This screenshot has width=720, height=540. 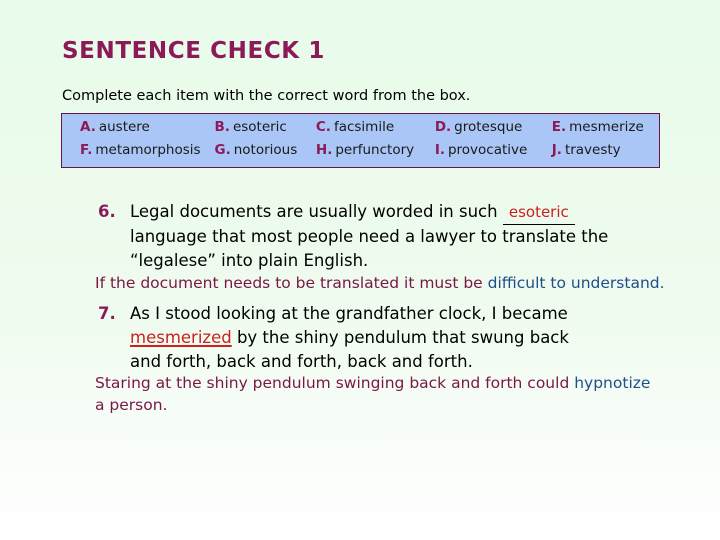 I want to click on question-6-student-answer-blue: difficult to understand., so click(x=576, y=283).